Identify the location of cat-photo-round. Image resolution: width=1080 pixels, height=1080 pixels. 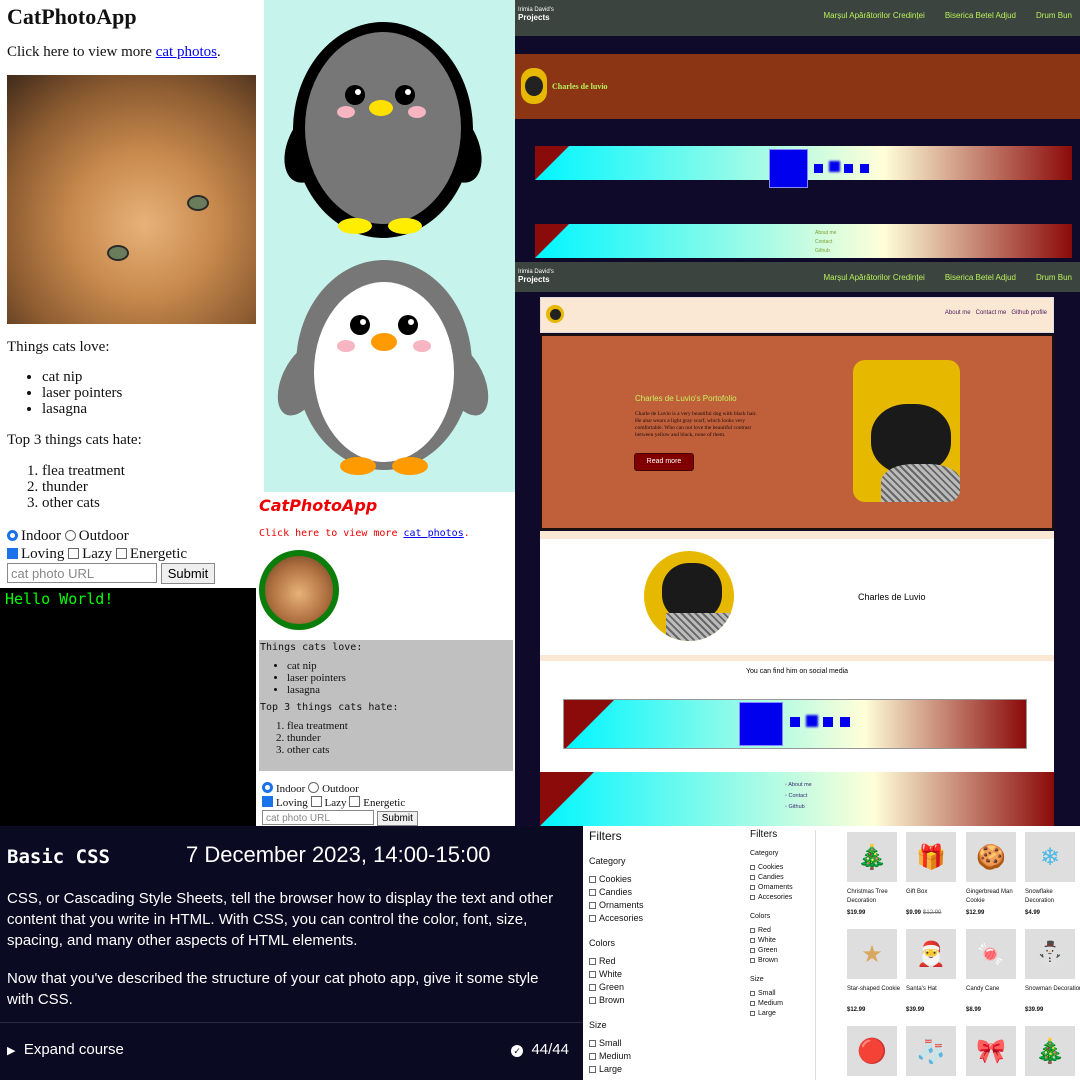
(299, 590).